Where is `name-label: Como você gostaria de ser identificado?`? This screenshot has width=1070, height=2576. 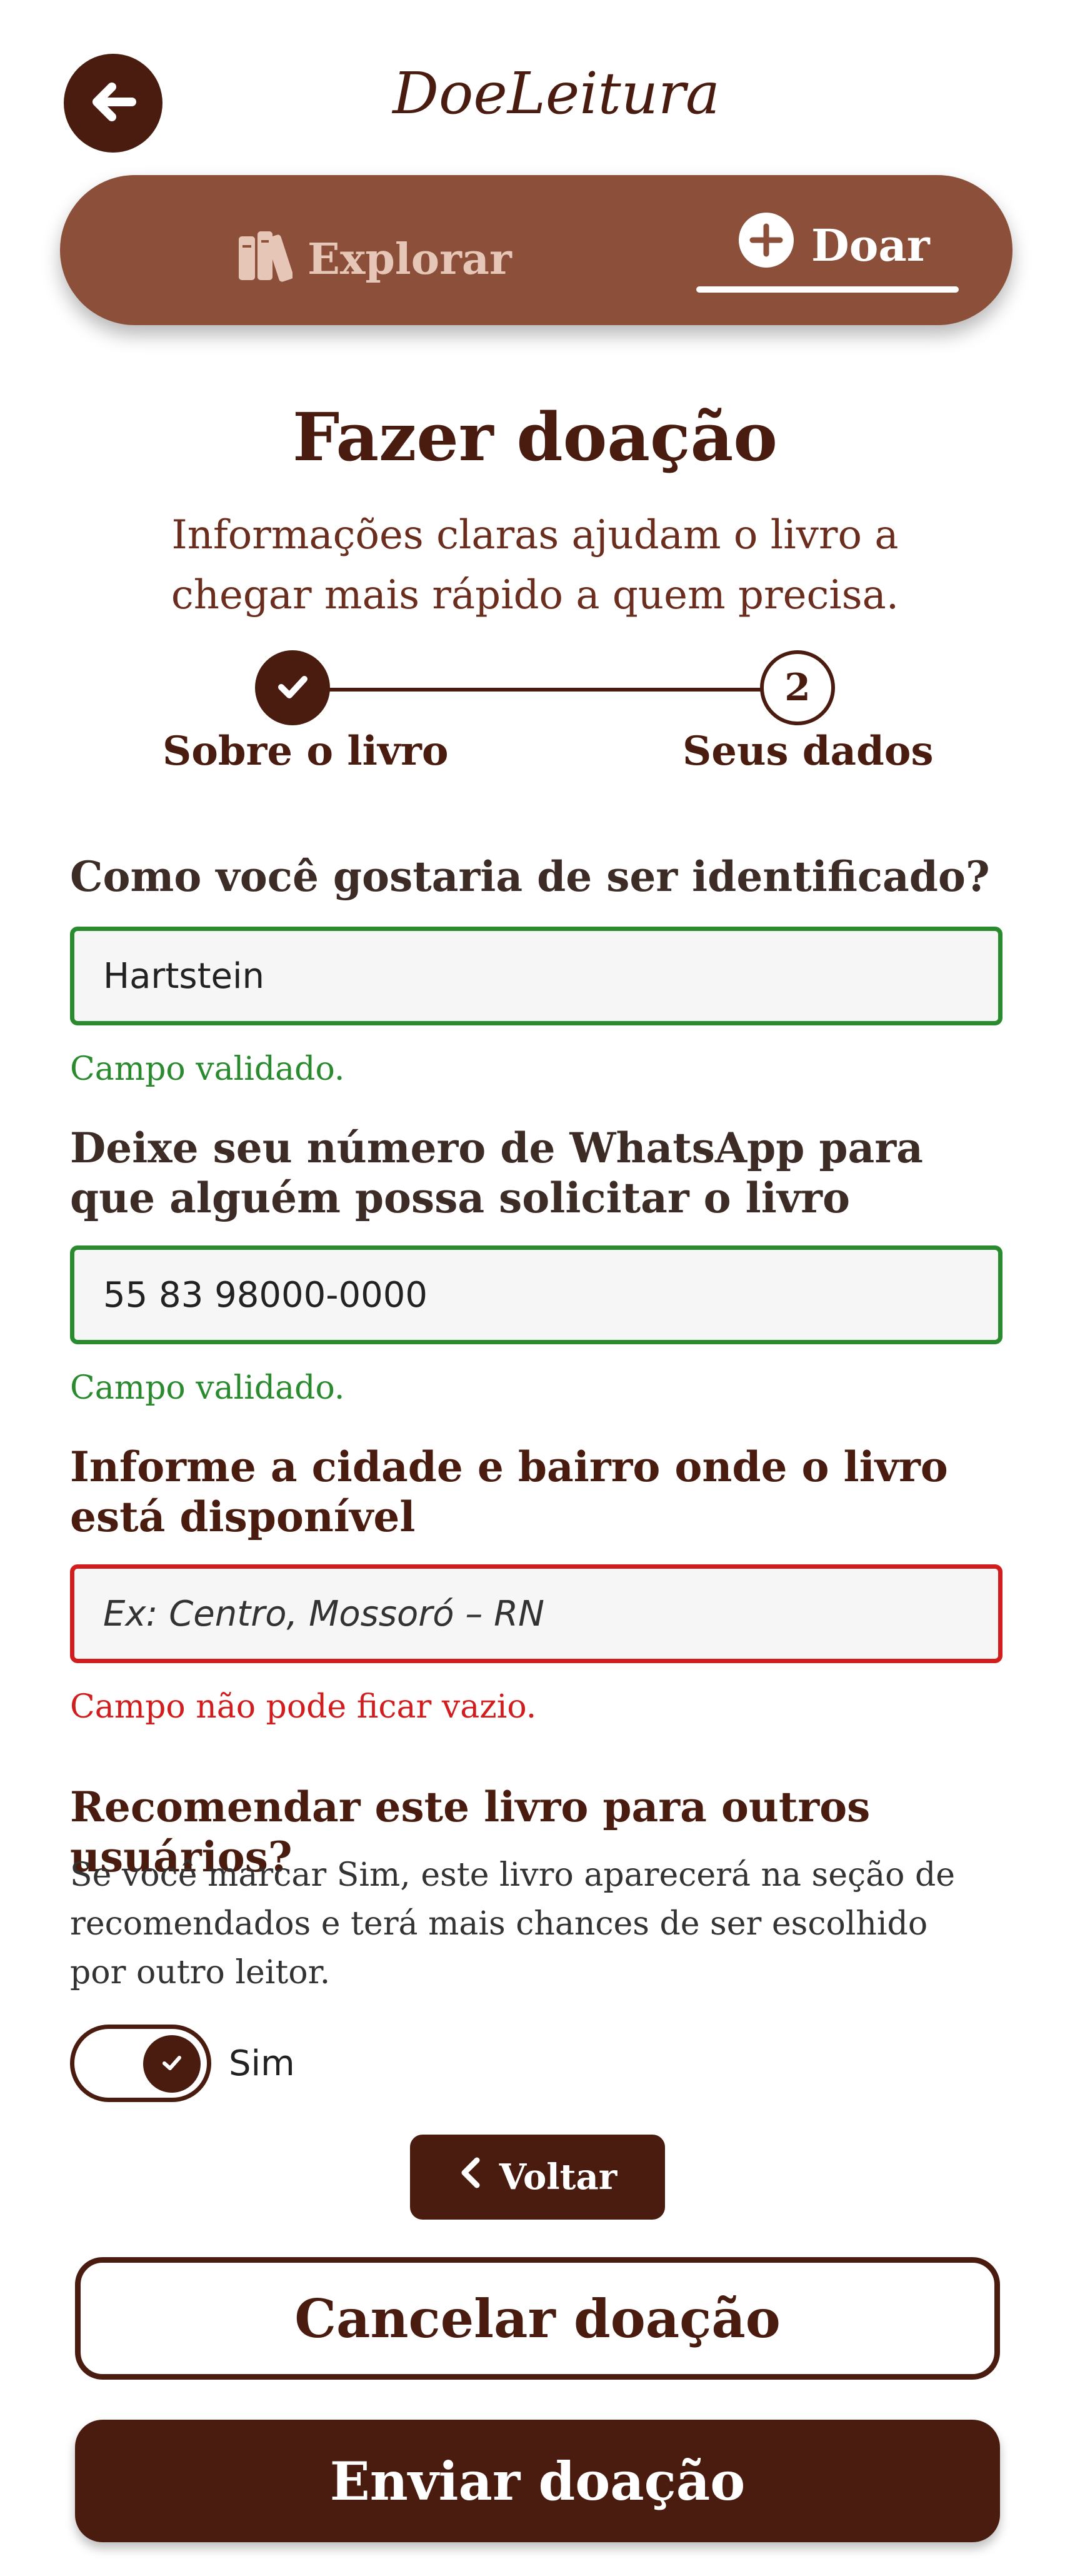 name-label: Como você gostaria de ser identificado? is located at coordinates (530, 876).